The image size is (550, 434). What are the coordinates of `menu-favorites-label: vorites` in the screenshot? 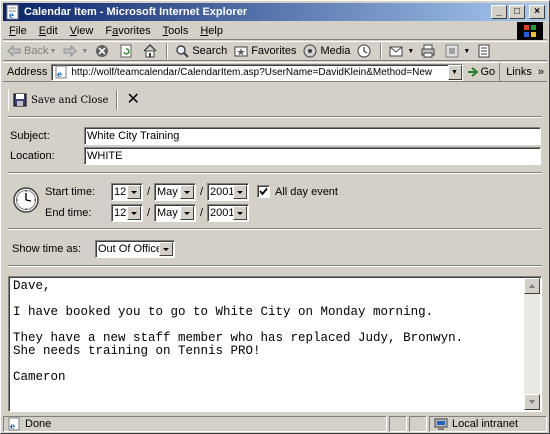 It's located at (134, 30).